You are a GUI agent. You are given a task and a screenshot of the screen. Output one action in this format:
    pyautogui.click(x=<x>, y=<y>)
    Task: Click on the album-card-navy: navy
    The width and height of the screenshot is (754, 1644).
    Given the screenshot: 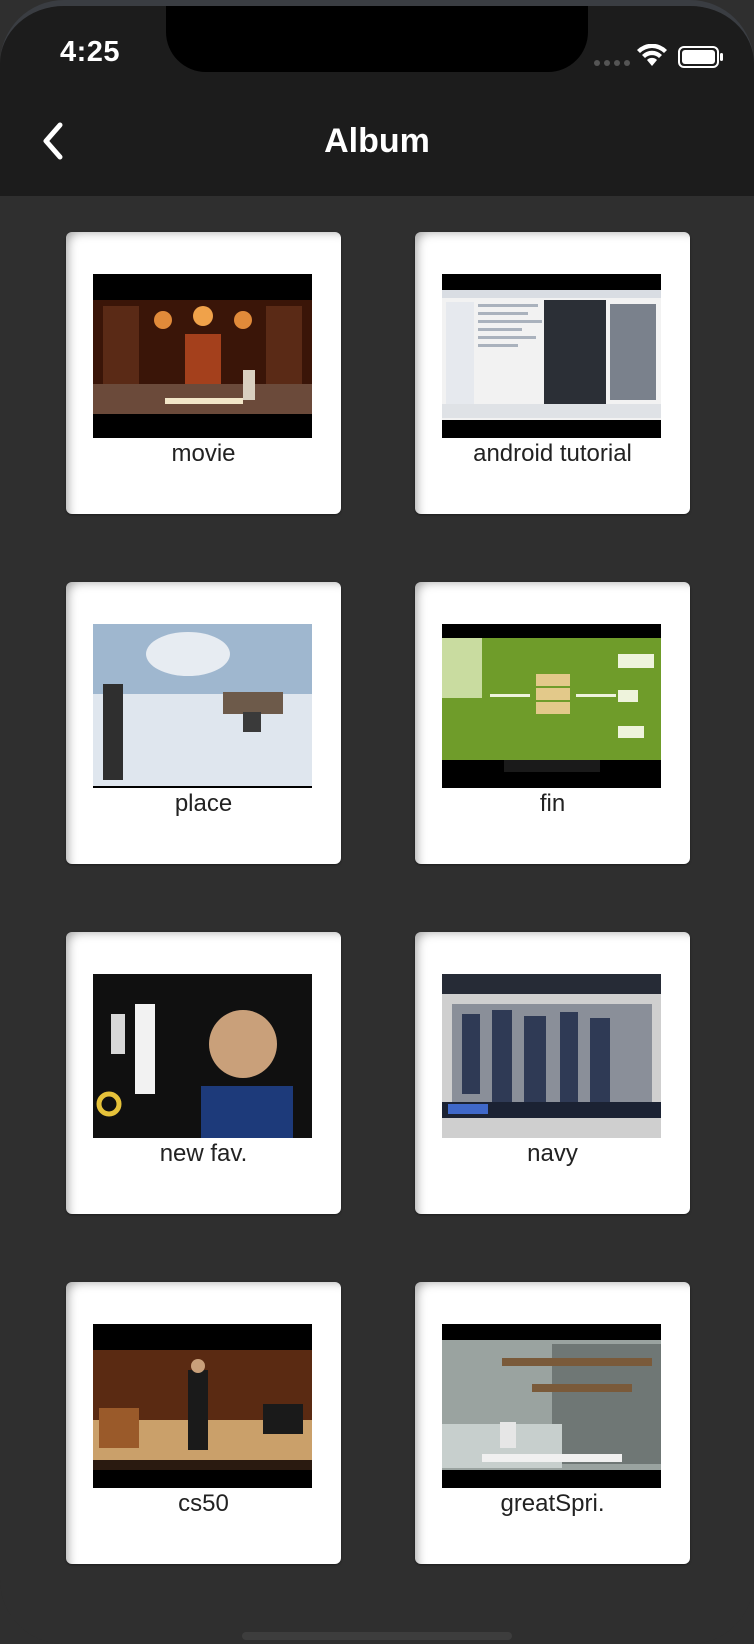 What is the action you would take?
    pyautogui.click(x=552, y=1073)
    